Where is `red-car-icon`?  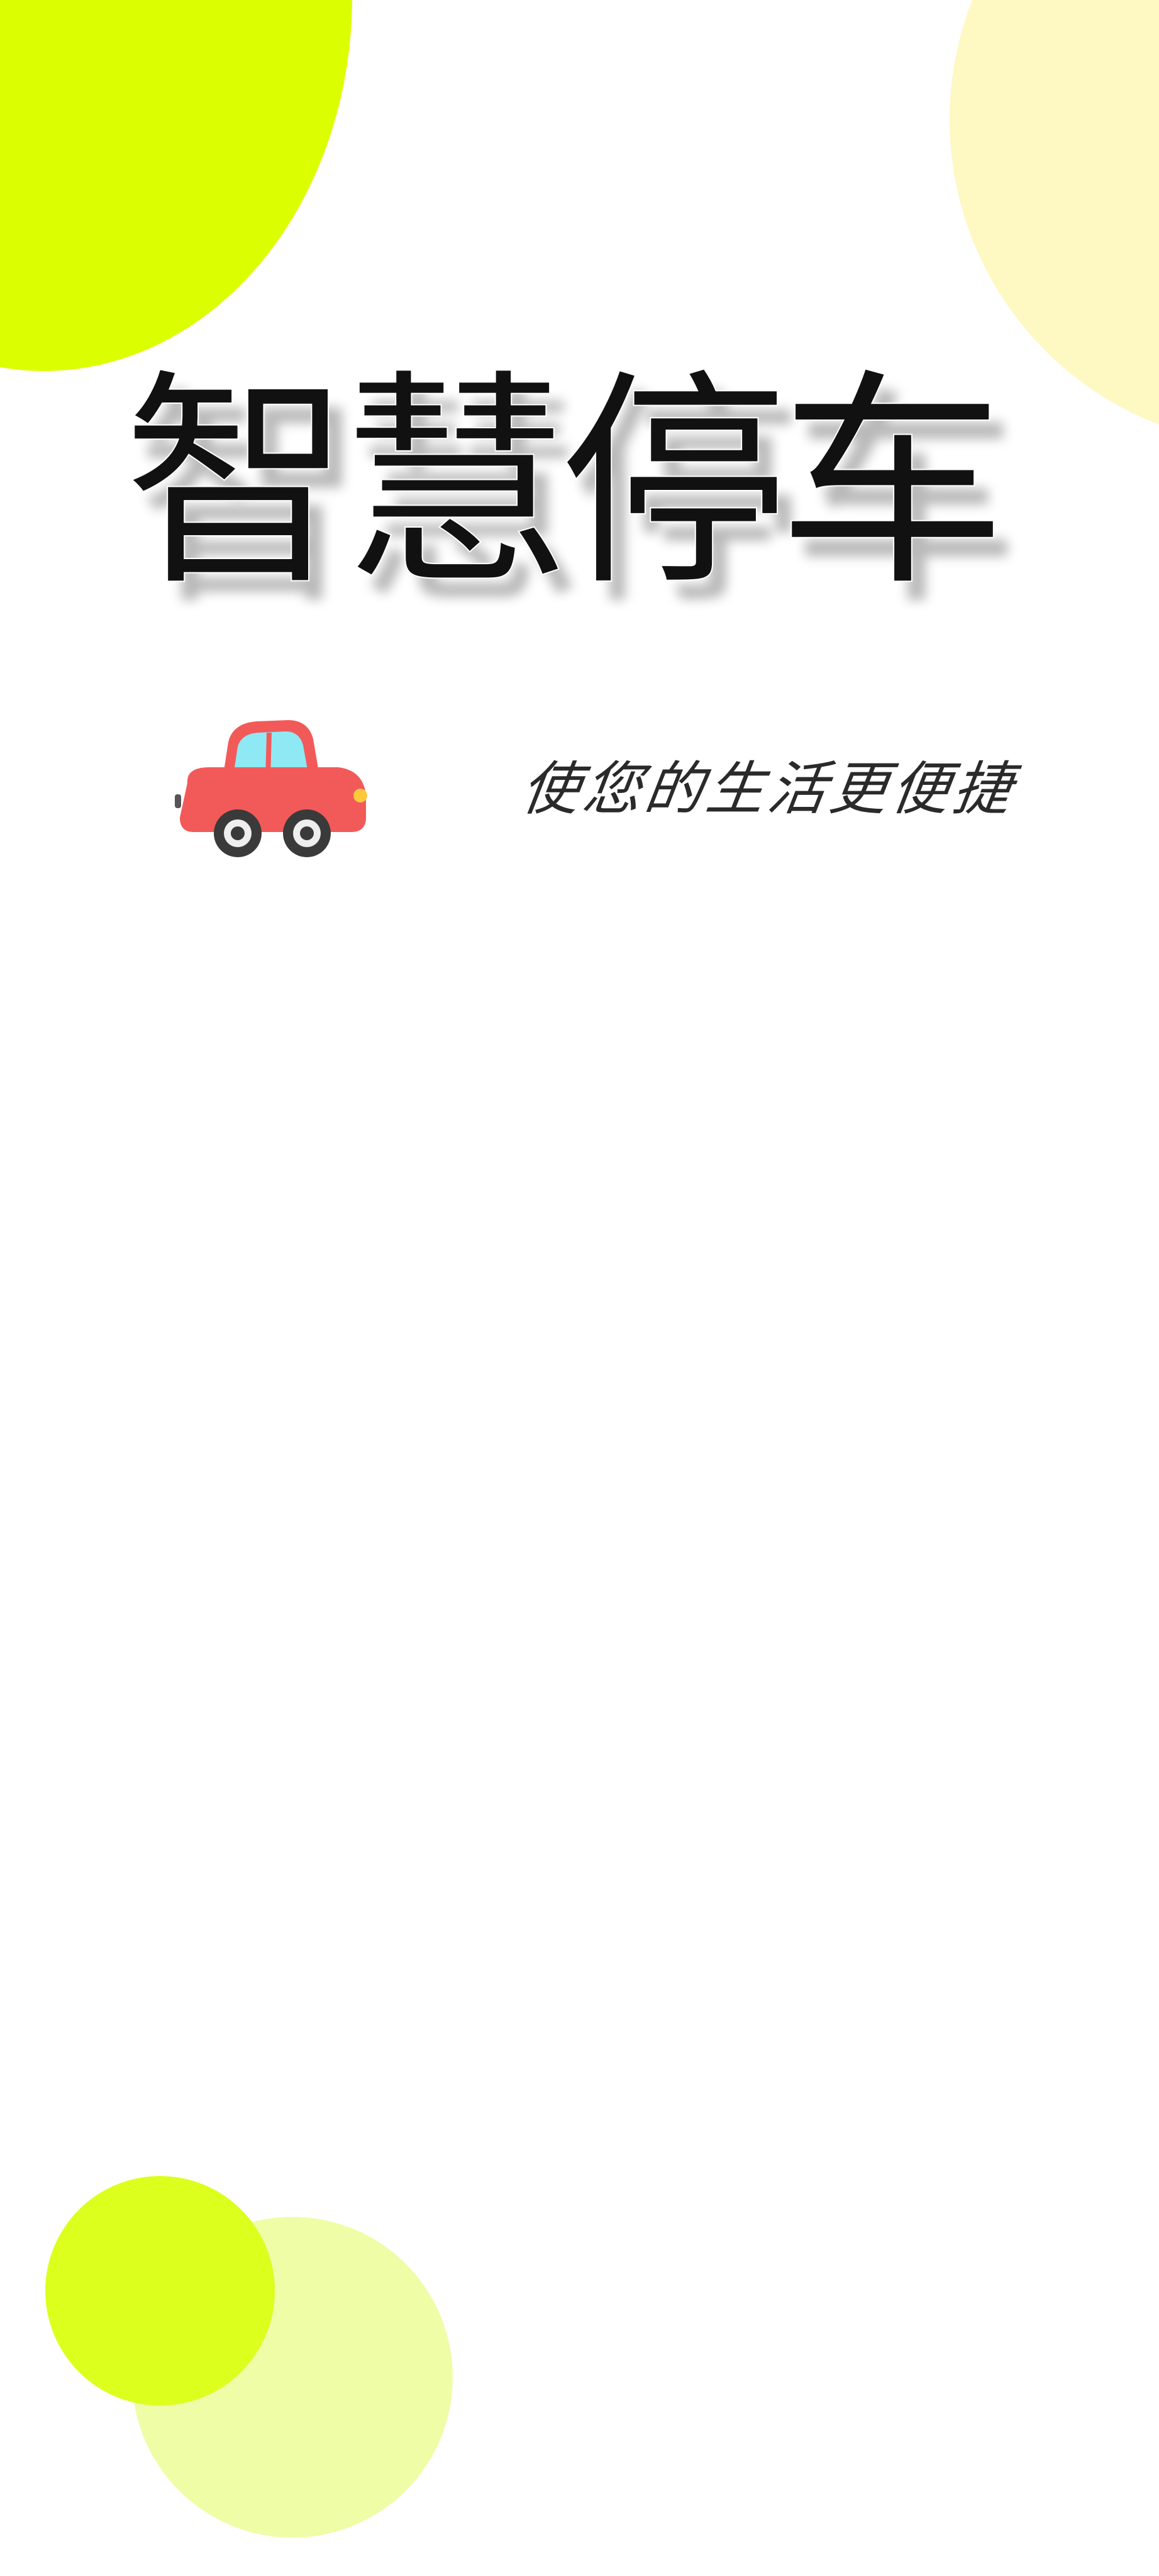
red-car-icon is located at coordinates (272, 786).